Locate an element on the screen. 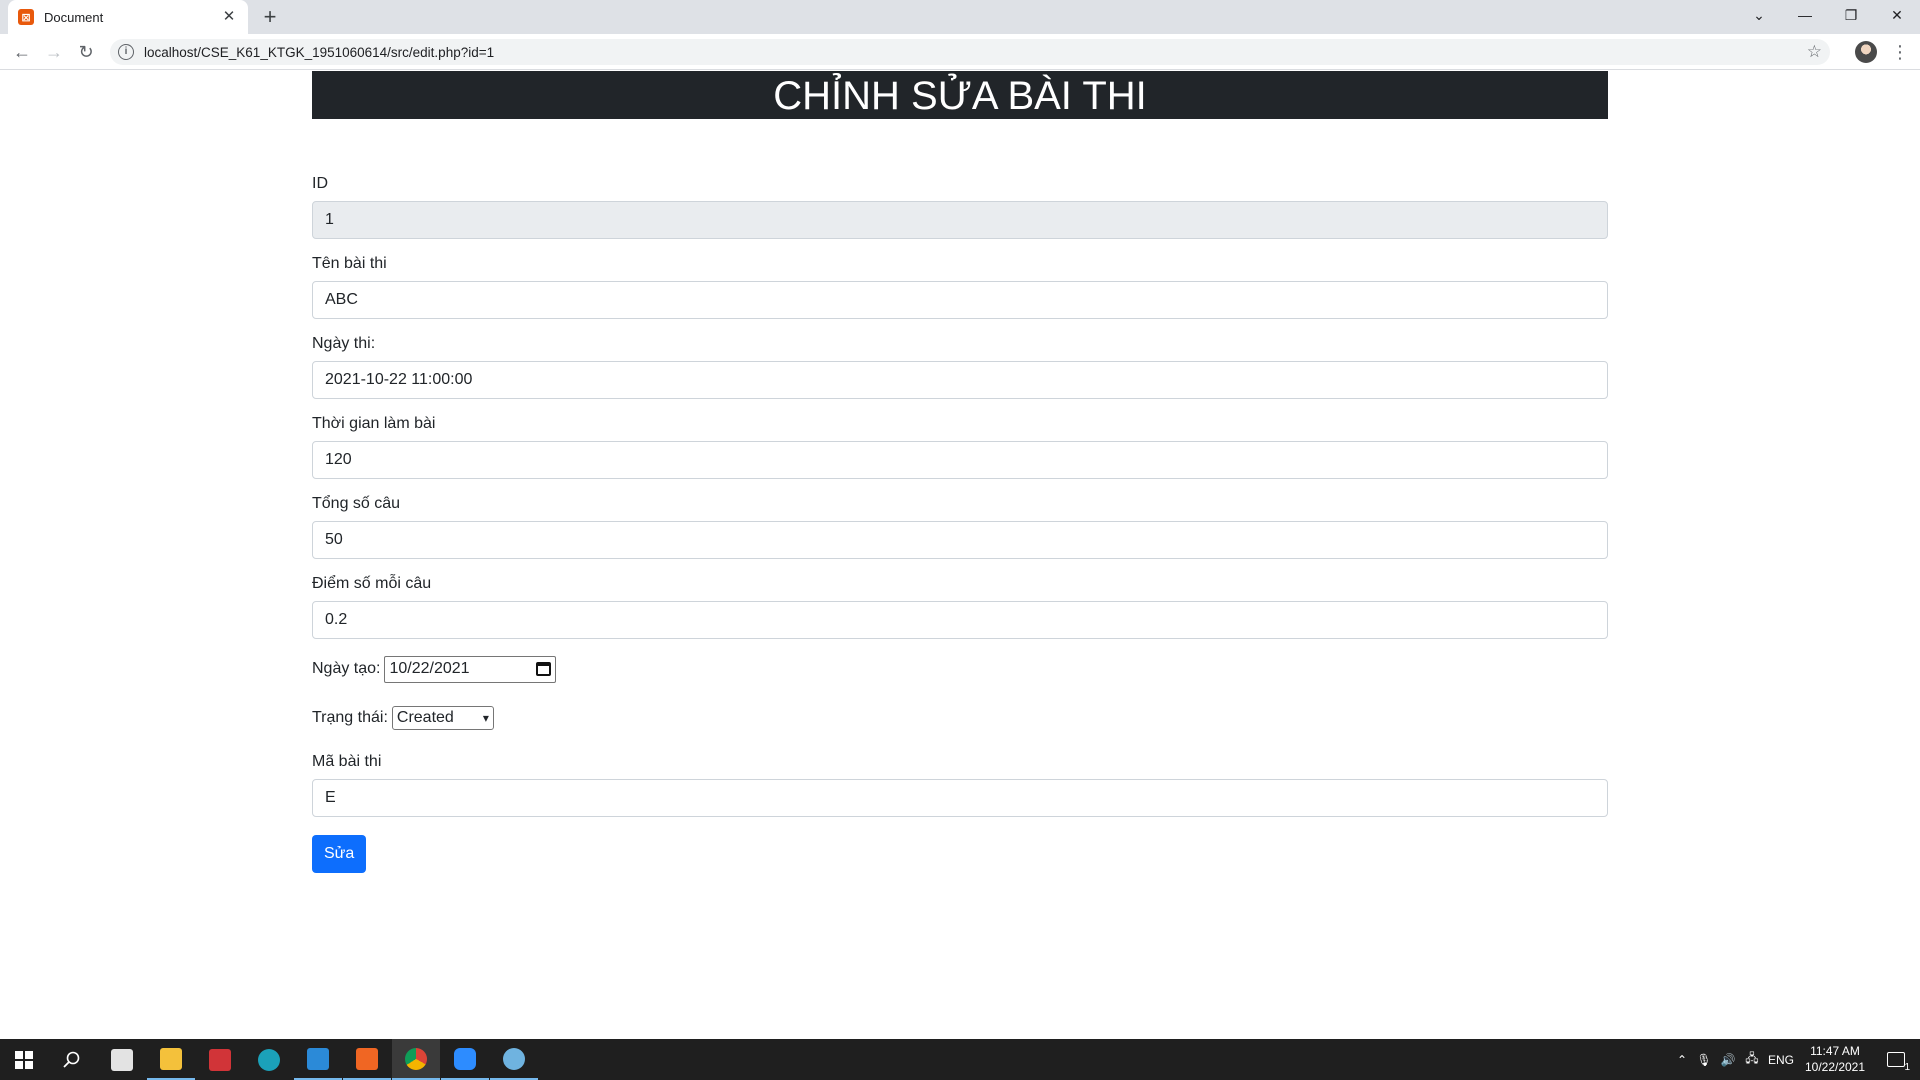  file-explorer-icon is located at coordinates (171, 1059).